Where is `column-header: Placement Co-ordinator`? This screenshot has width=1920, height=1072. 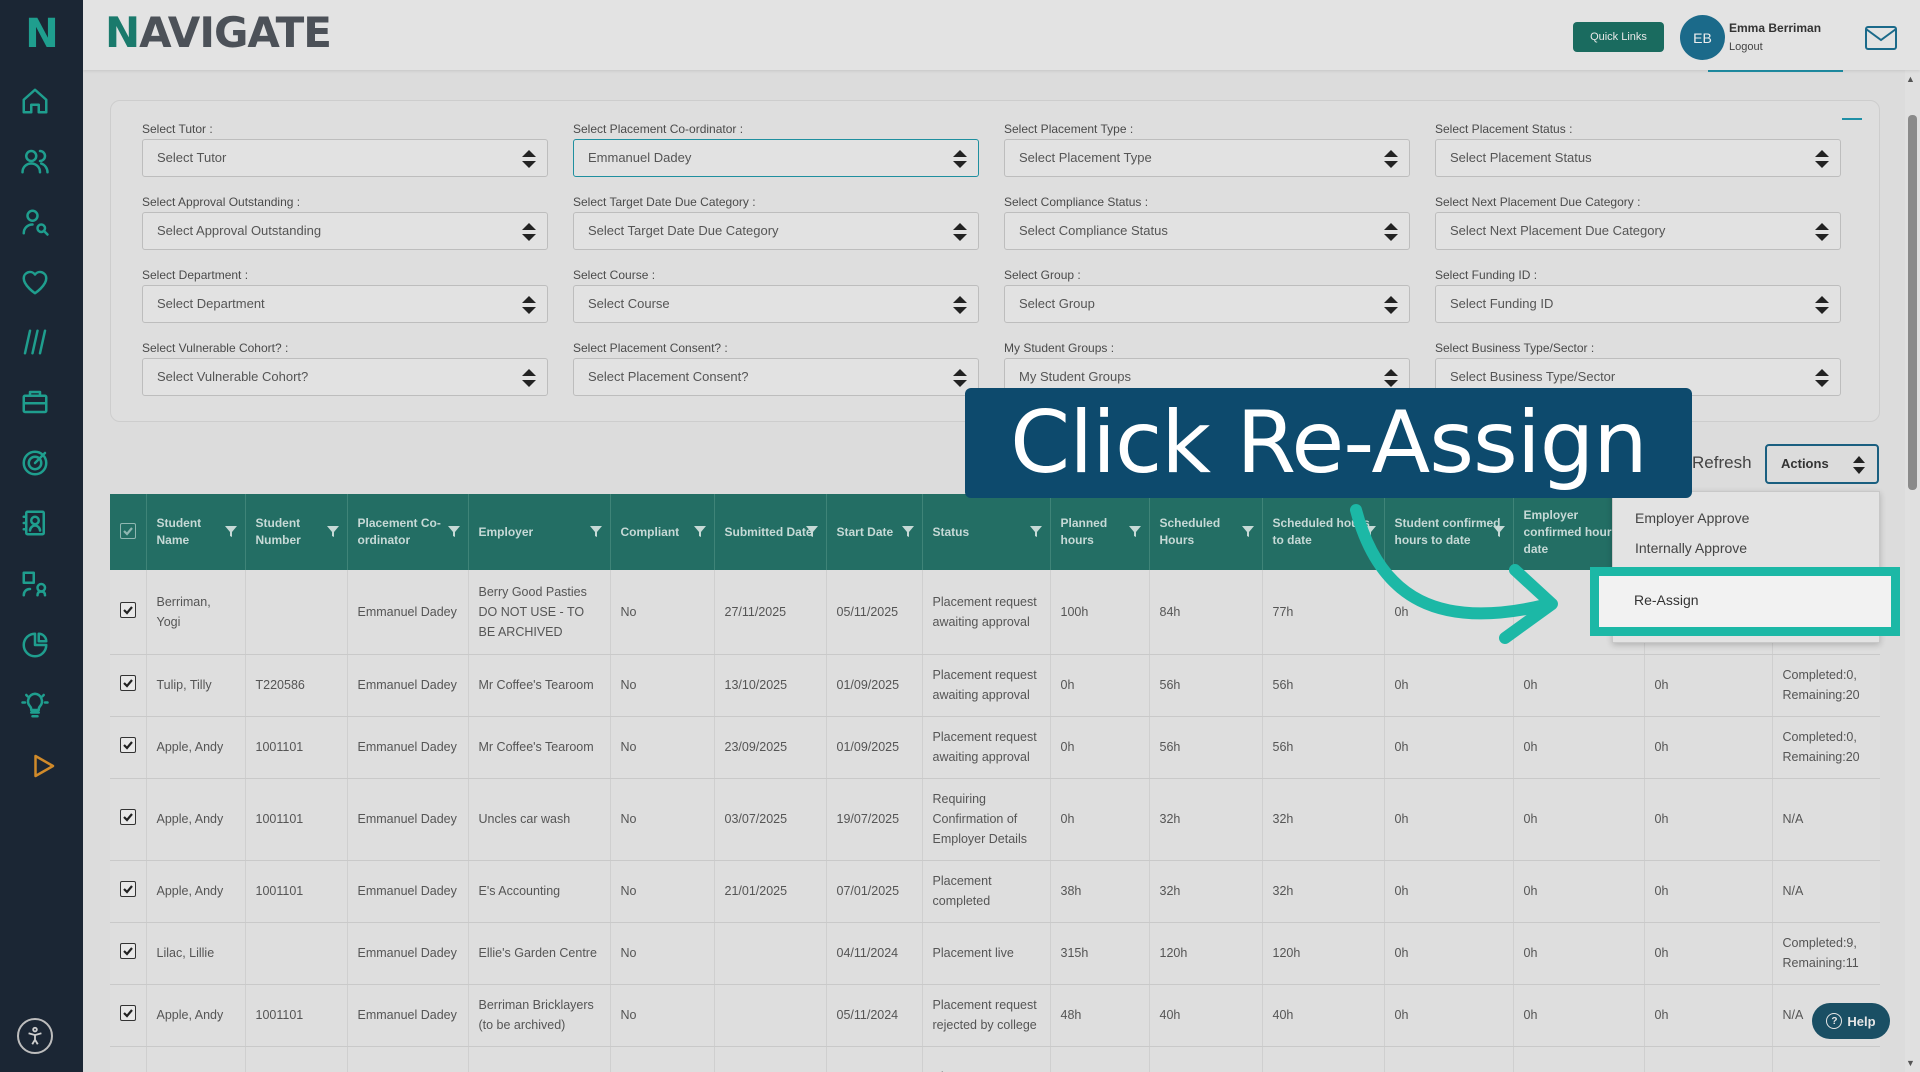
column-header: Placement Co-ordinator is located at coordinates (408, 532).